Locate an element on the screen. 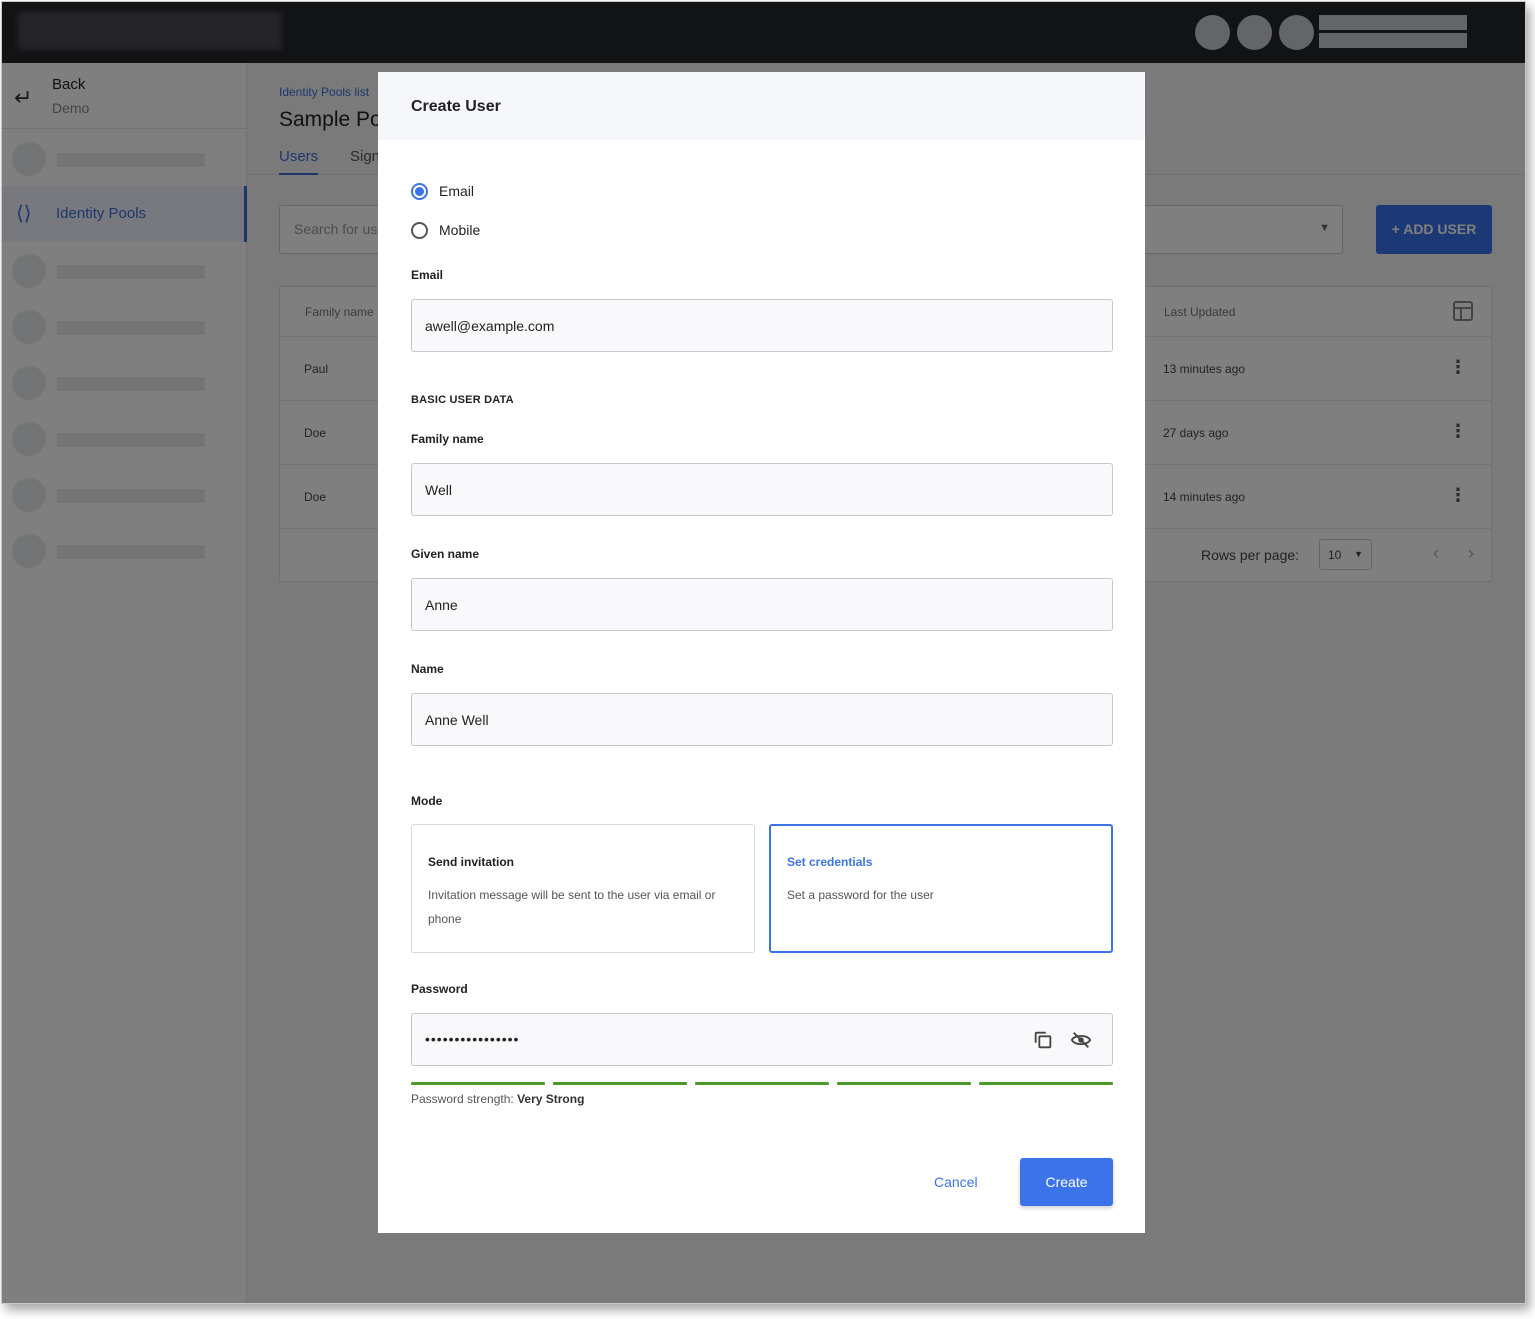 Image resolution: width=1535 pixels, height=1319 pixels. eye-off-icon is located at coordinates (1081, 1040).